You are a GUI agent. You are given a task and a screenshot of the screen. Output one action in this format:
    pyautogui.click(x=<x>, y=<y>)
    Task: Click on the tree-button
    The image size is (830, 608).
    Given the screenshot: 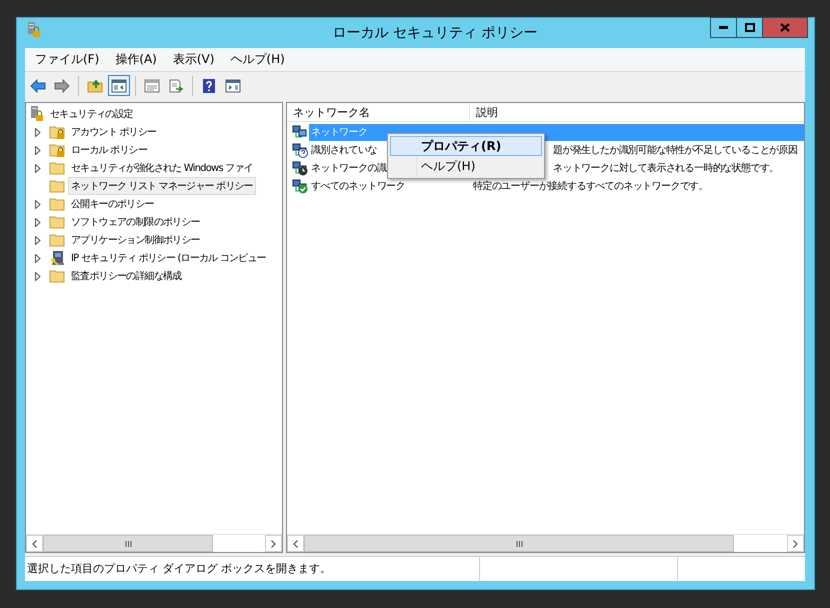 What is the action you would take?
    pyautogui.click(x=119, y=85)
    